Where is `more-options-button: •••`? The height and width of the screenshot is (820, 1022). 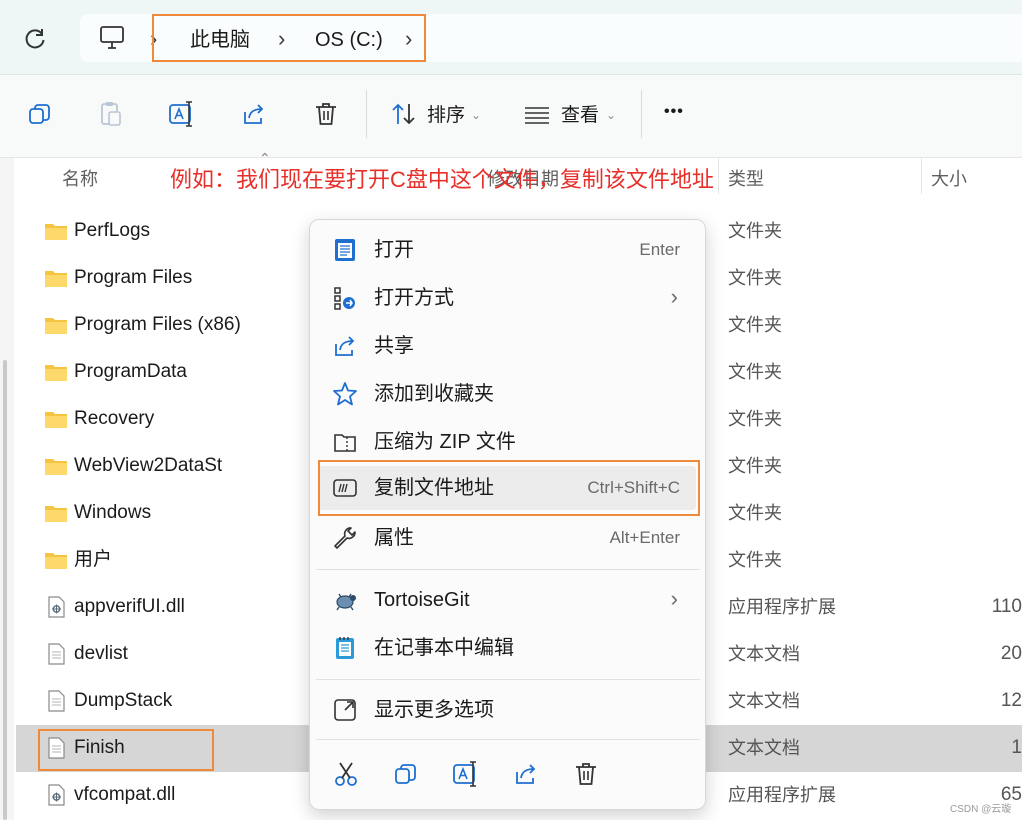
more-options-button: ••• is located at coordinates (674, 112).